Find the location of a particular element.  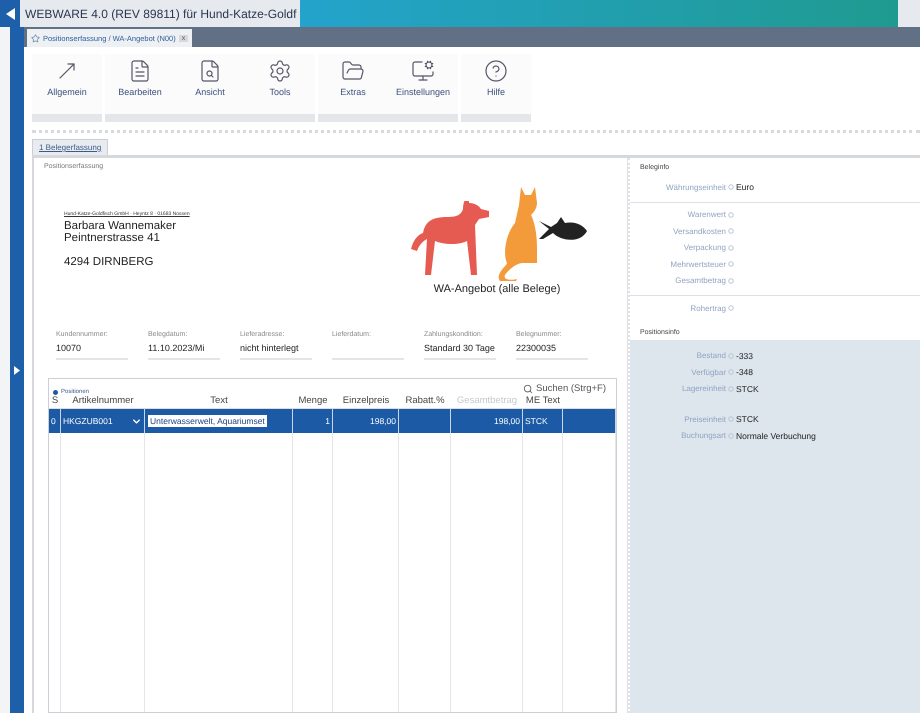

bullet-icon is located at coordinates (55, 392).